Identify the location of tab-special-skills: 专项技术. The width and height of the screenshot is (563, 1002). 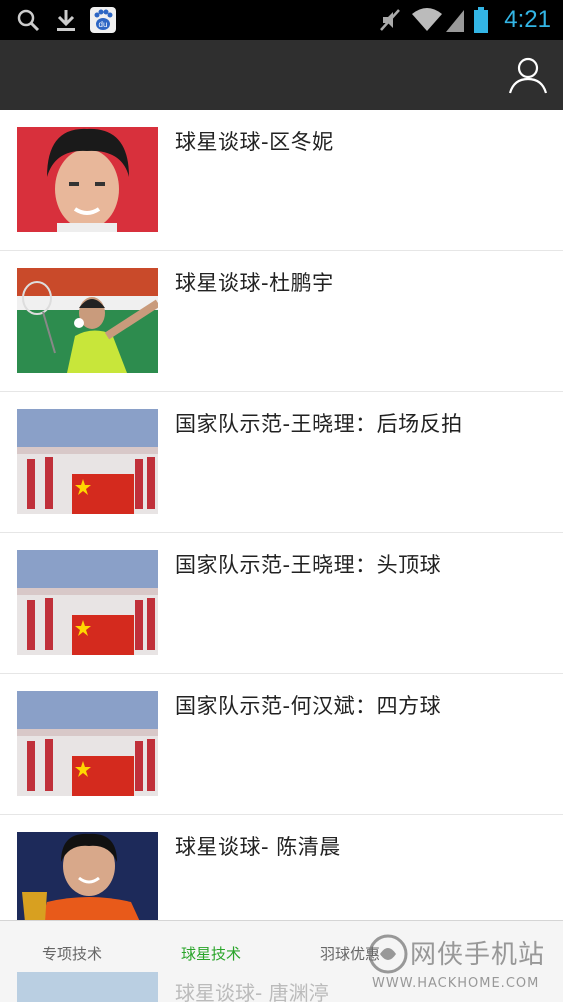
(72, 953).